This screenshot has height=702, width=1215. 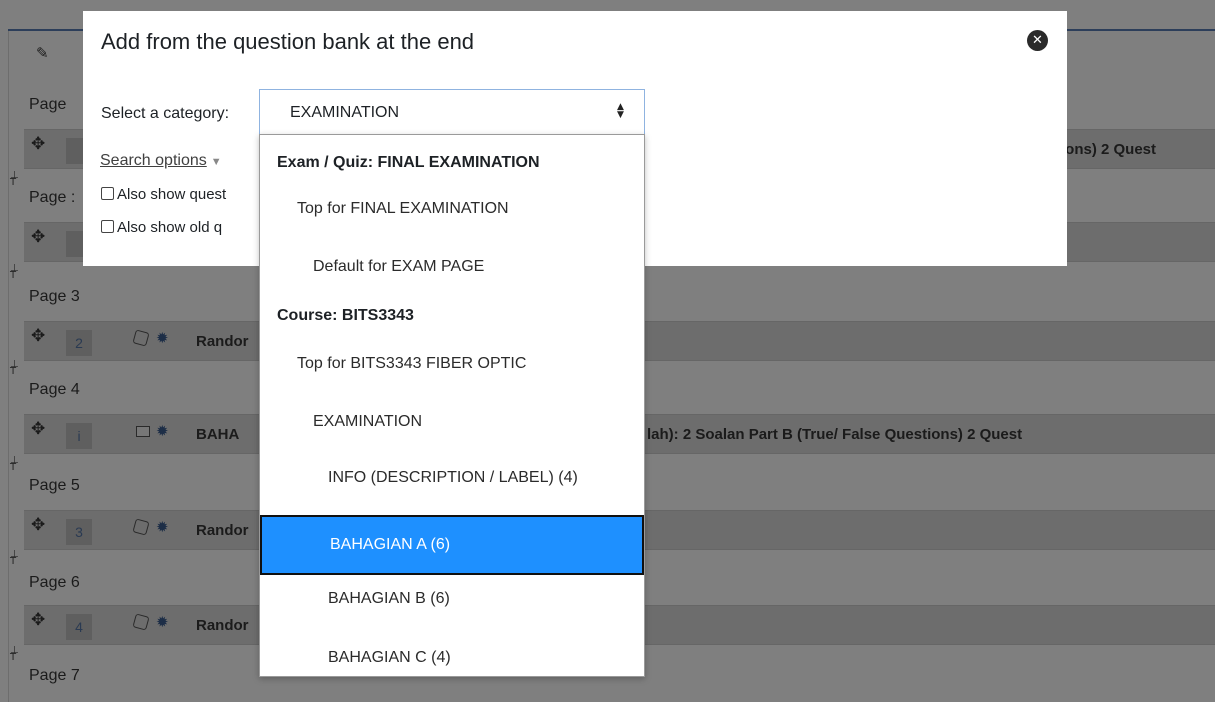 What do you see at coordinates (1106, 149) in the screenshot?
I see `slot-text-overflow: tions) 2 Quest` at bounding box center [1106, 149].